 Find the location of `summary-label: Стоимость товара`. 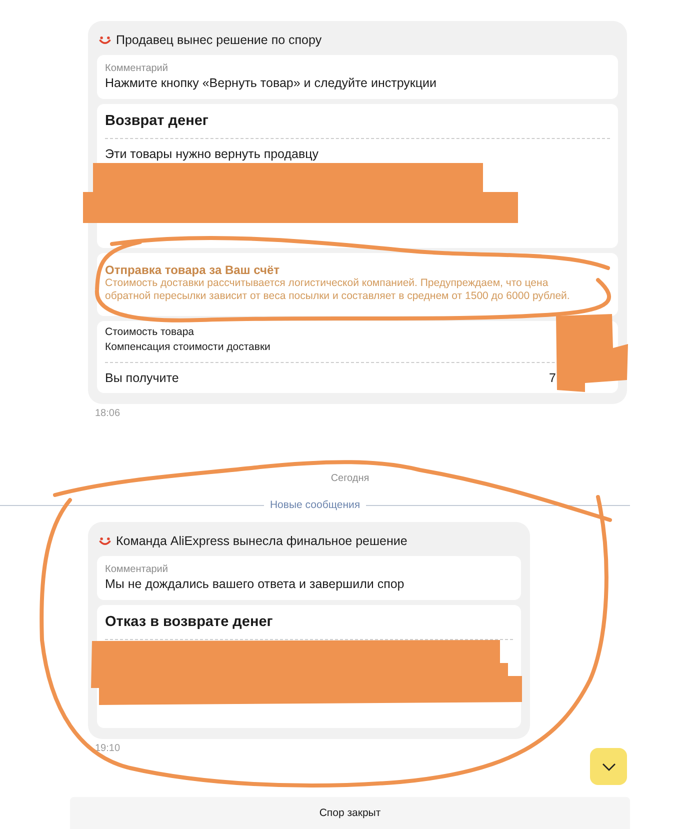

summary-label: Стоимость товара is located at coordinates (150, 332).